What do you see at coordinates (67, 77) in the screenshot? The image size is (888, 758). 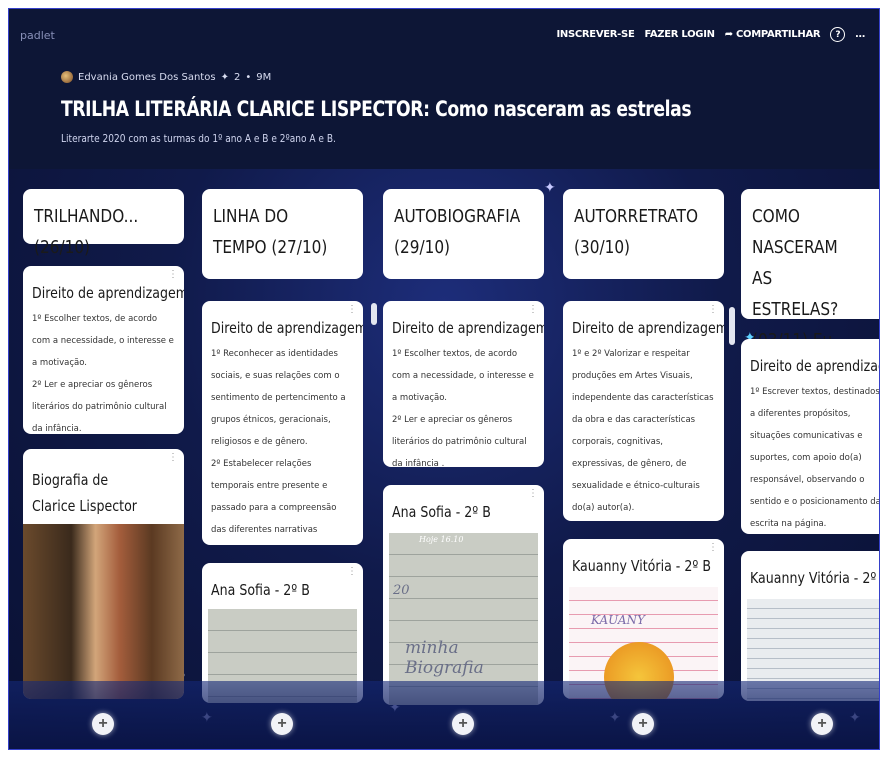 I see `avatar` at bounding box center [67, 77].